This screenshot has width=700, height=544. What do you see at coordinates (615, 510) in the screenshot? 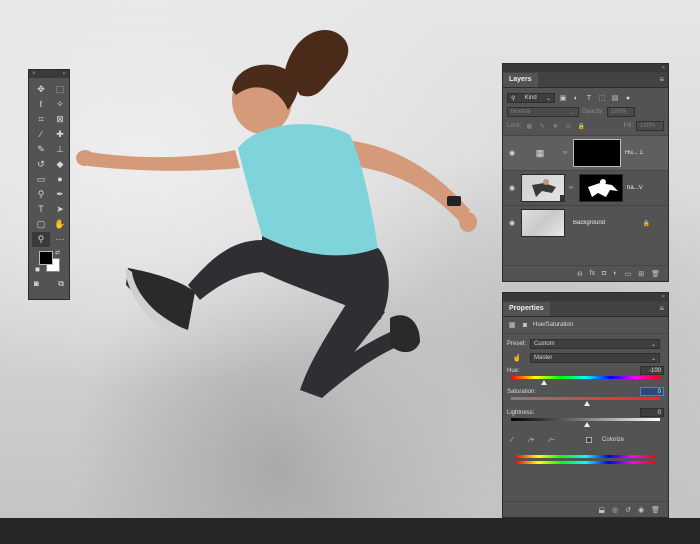
I see `view-previous-icon: ◎` at bounding box center [615, 510].